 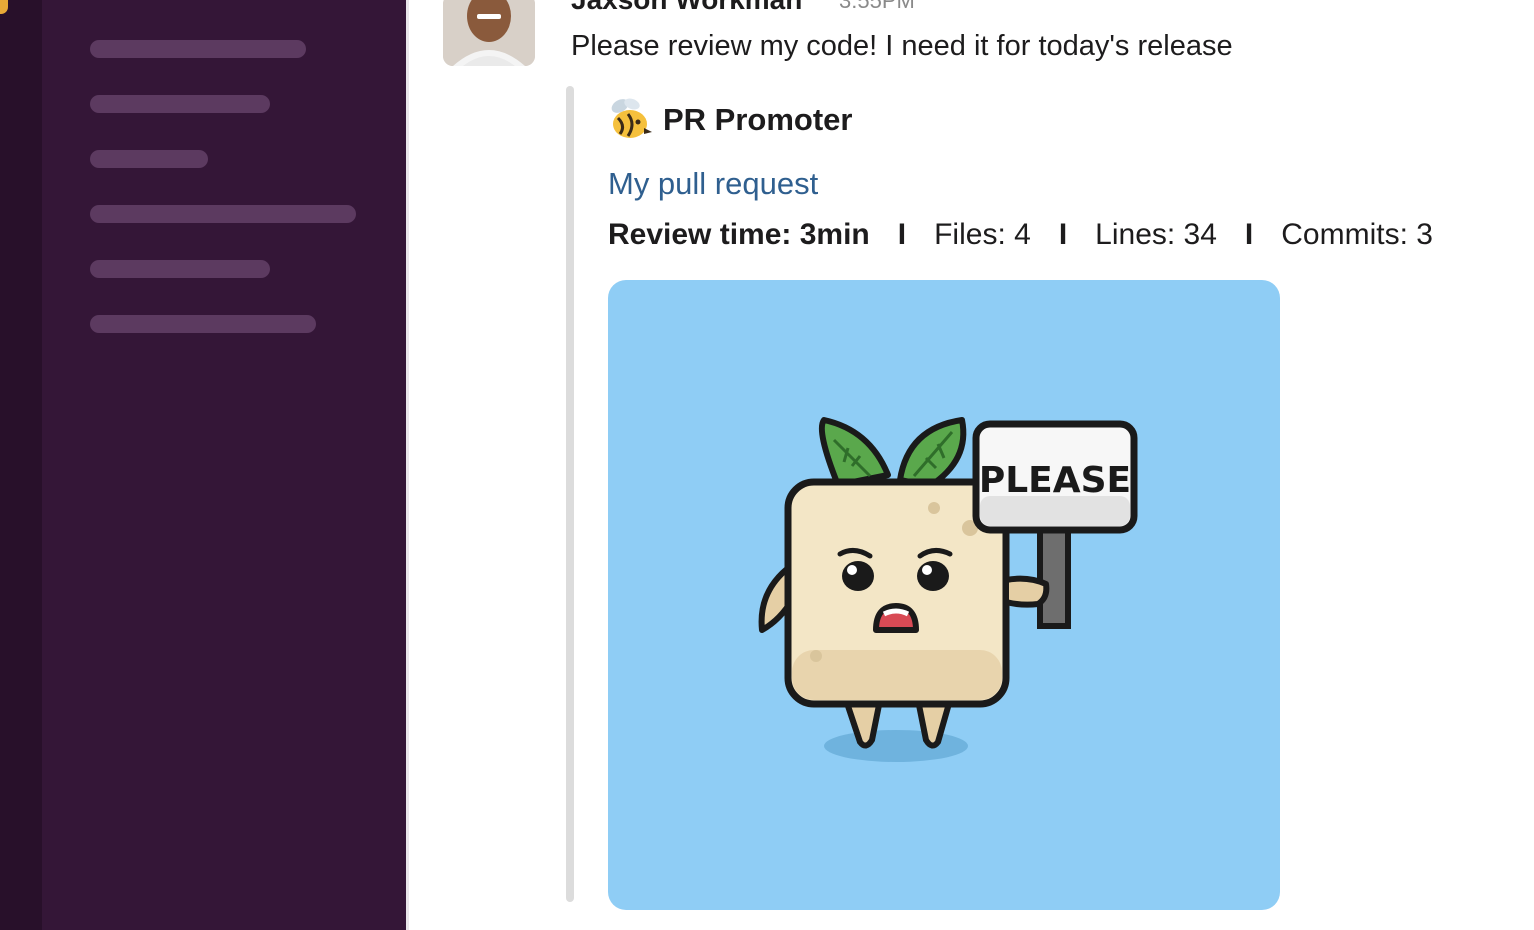 I want to click on bee-icon, so click(x=630, y=120).